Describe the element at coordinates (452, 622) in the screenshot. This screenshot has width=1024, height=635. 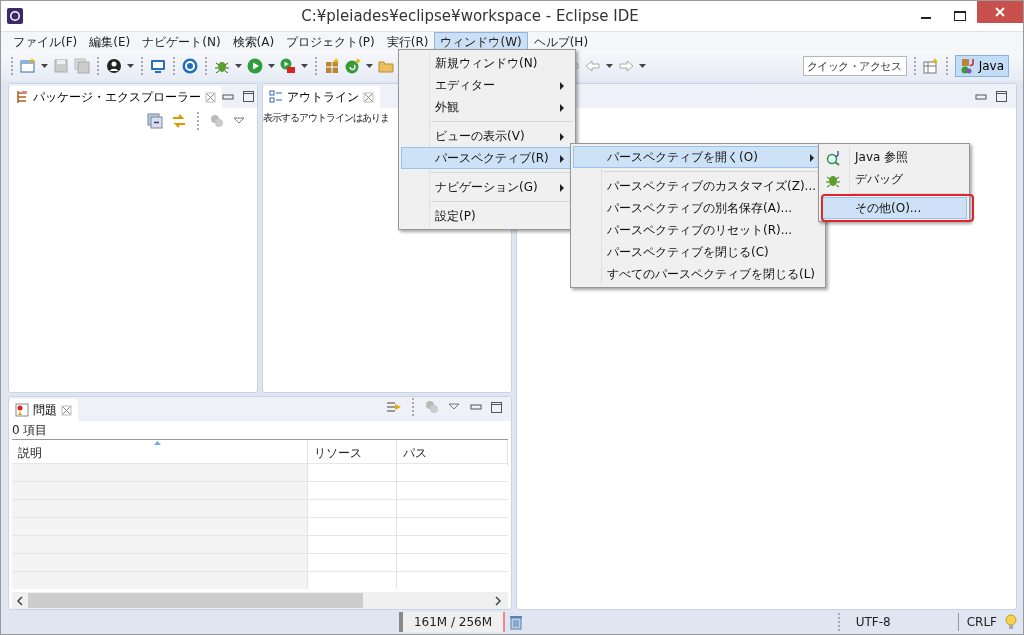
I see `heap-status: 161M / 256M` at that location.